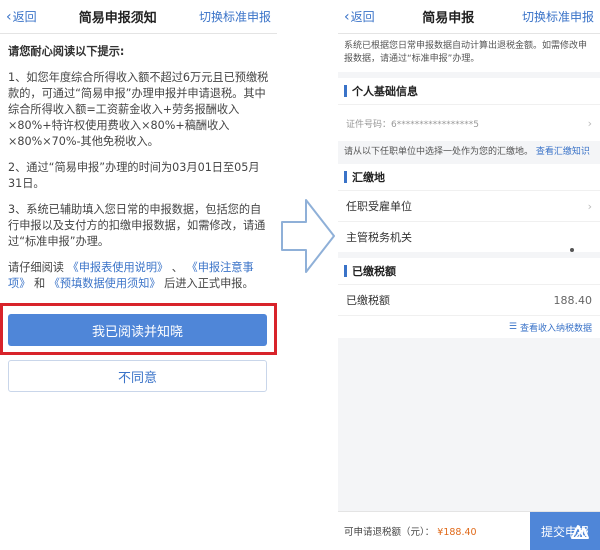 This screenshot has height=550, width=600. I want to click on arrow-right-icon, so click(308, 236).